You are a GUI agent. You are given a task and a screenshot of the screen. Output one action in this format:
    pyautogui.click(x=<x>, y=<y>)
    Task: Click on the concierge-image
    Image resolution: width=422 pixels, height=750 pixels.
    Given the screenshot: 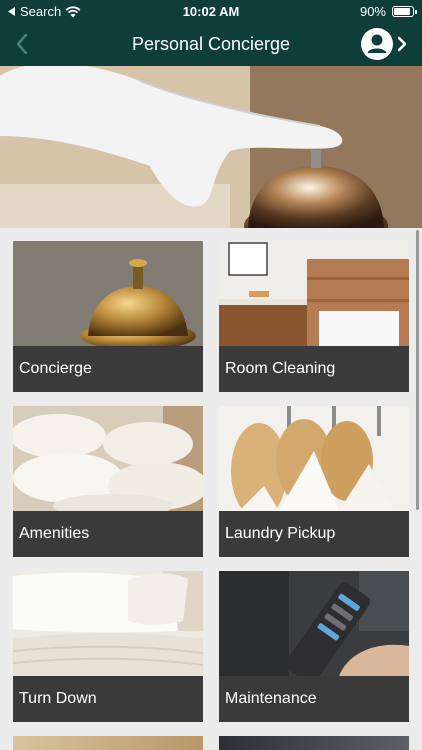 What is the action you would take?
    pyautogui.click(x=108, y=293)
    